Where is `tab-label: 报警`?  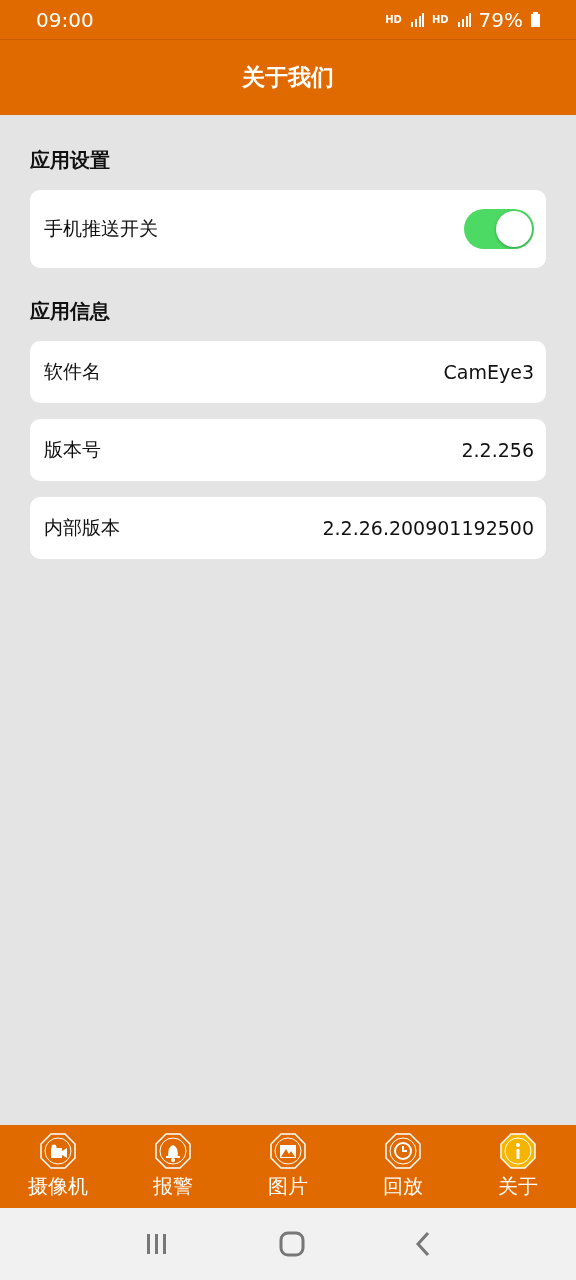 tab-label: 报警 is located at coordinates (172, 1186).